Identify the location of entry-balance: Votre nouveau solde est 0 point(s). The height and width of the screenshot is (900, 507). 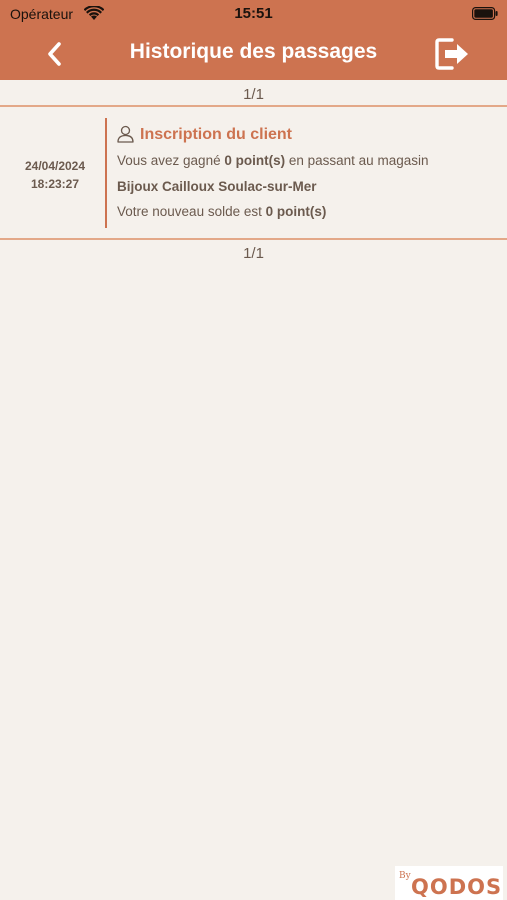
(221, 211).